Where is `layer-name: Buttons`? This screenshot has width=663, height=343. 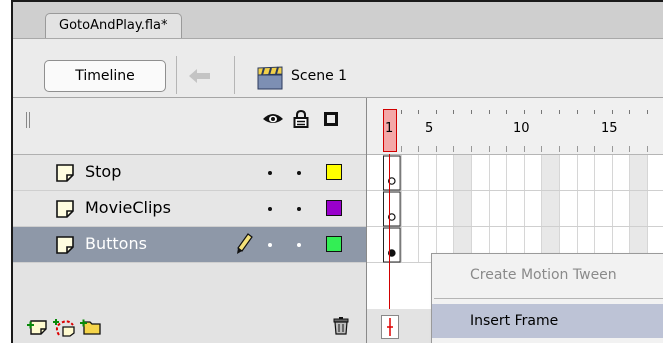 layer-name: Buttons is located at coordinates (116, 244).